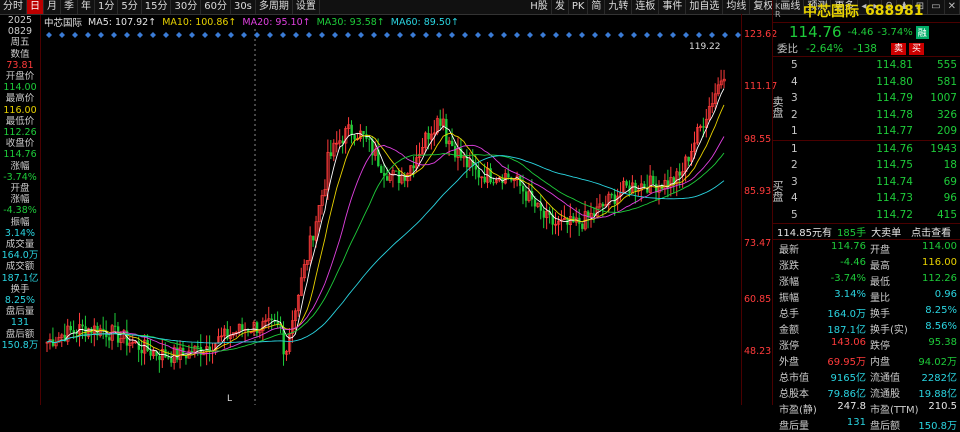  Describe the element at coordinates (872, 65) in the screenshot. I see `order-book-row: 5 114.81 555` at that location.